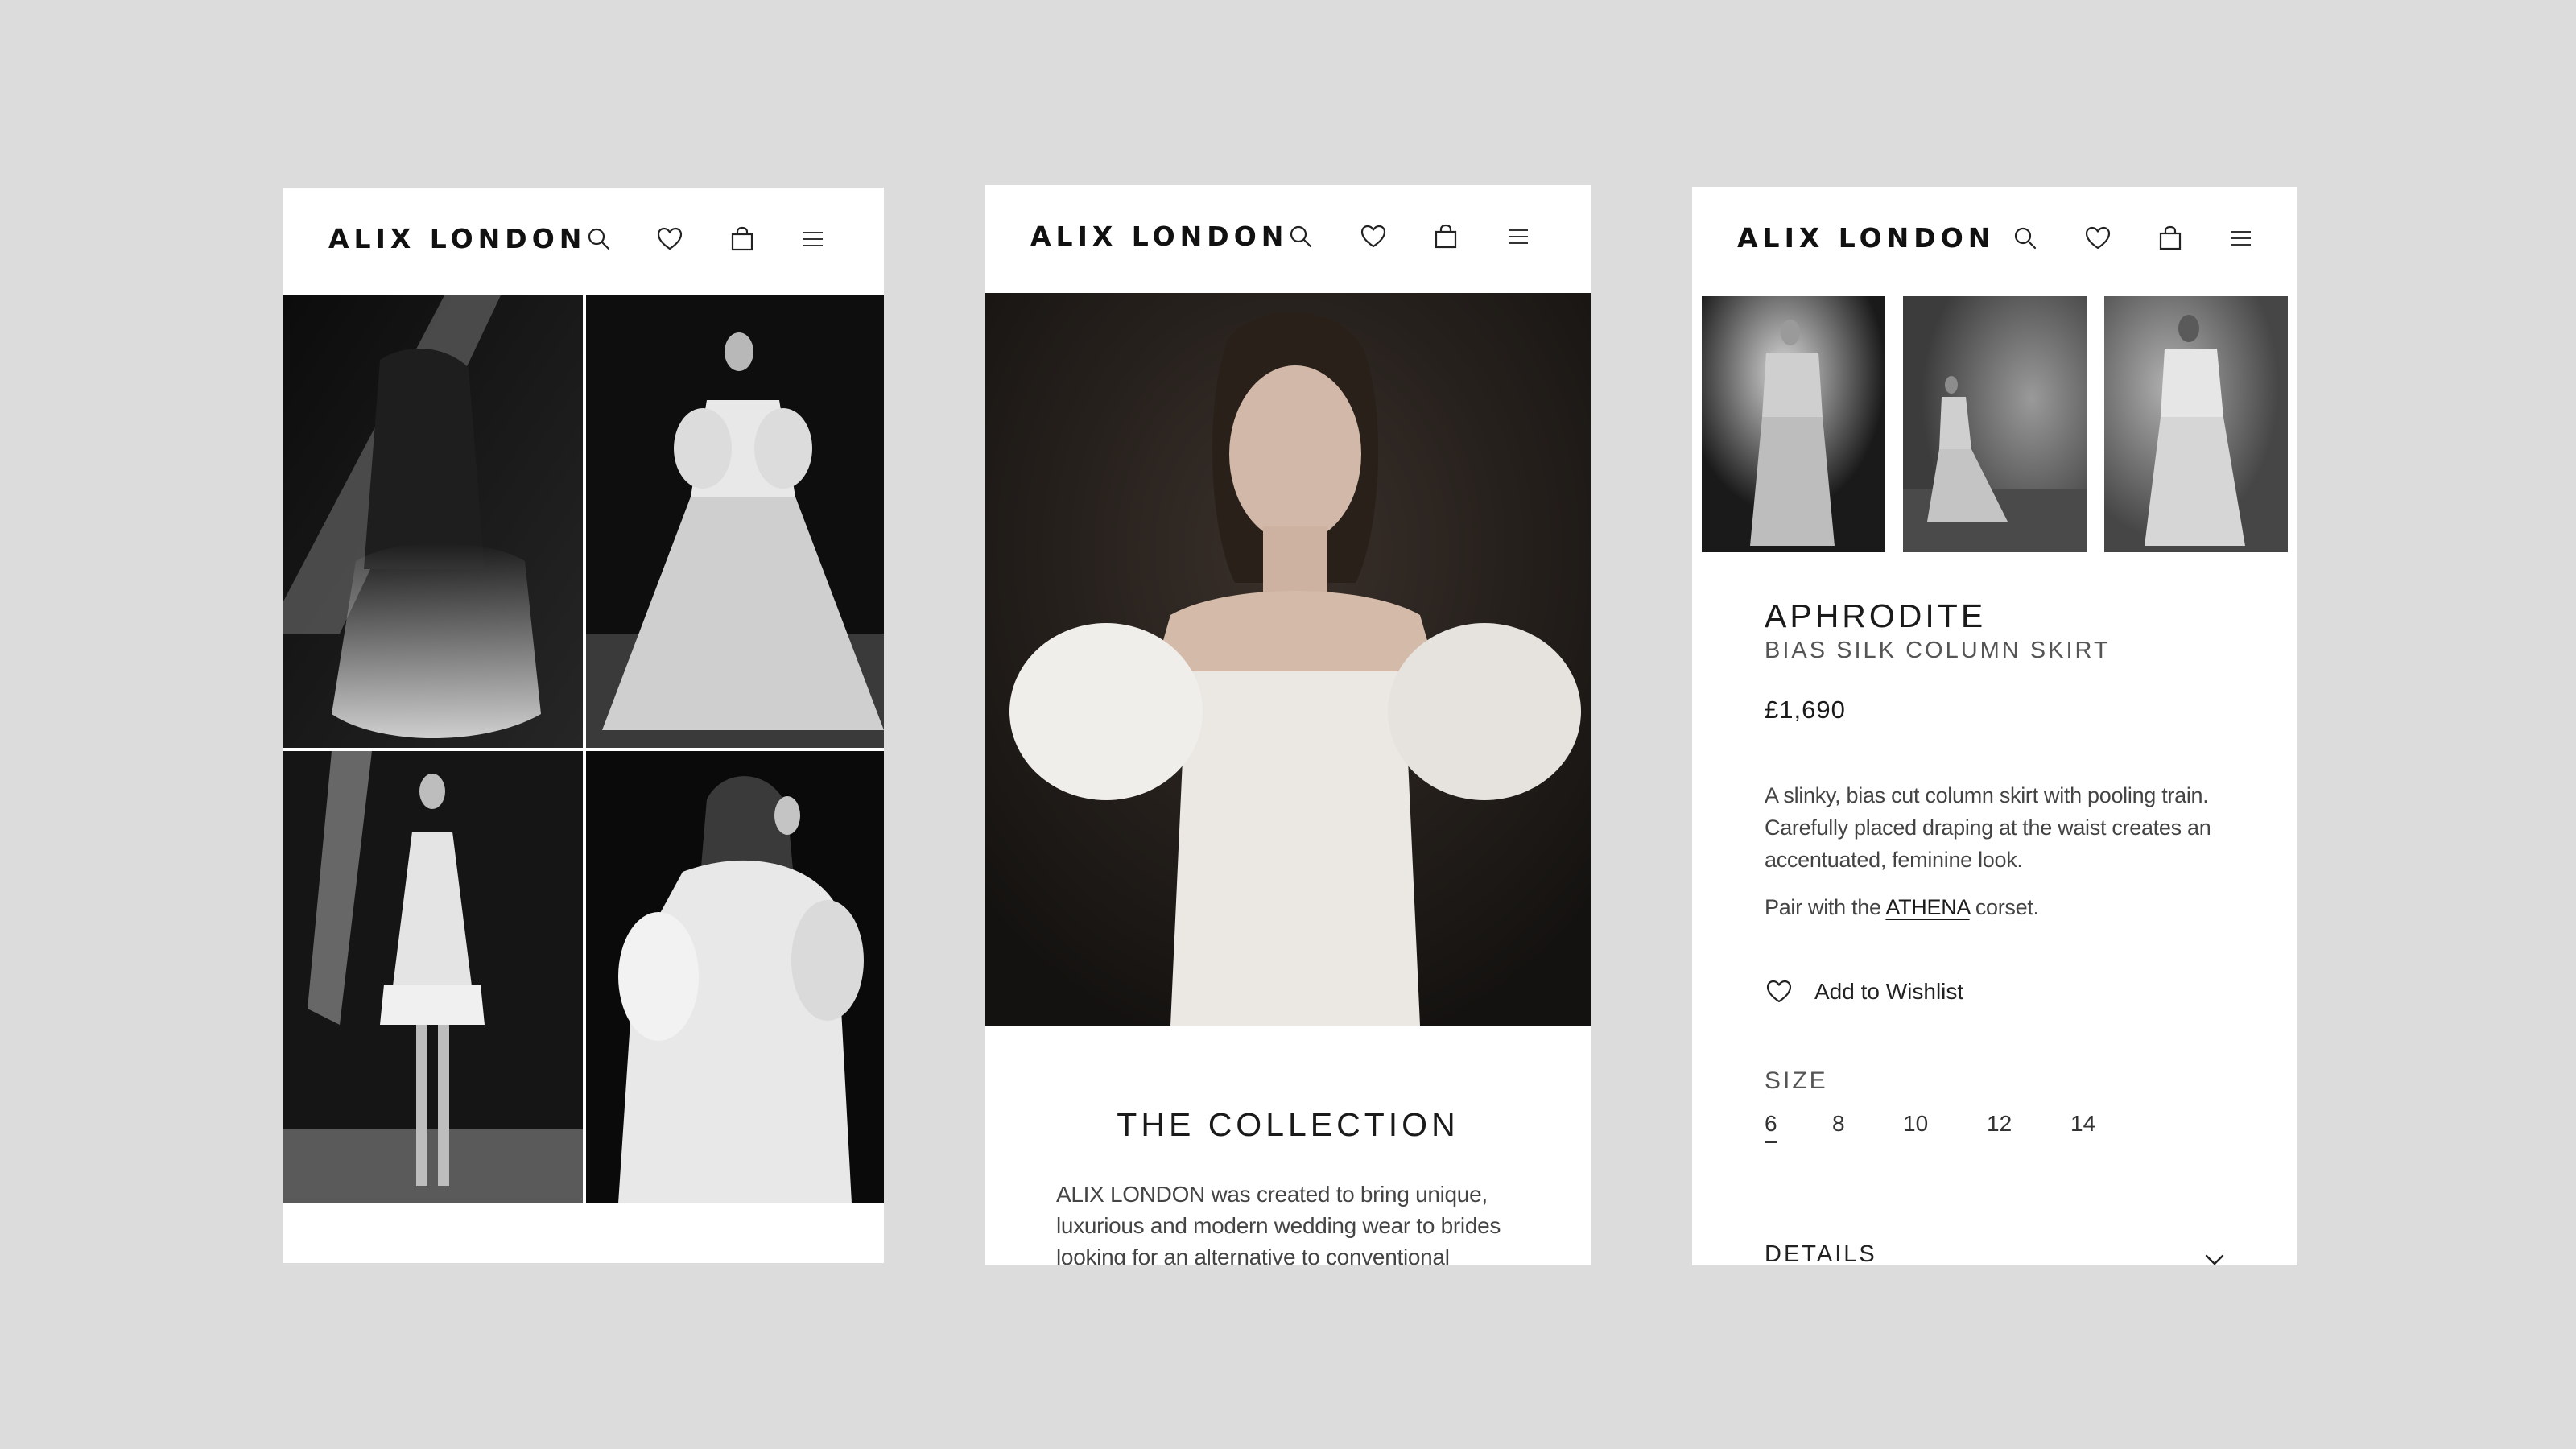 Image resolution: width=2576 pixels, height=1449 pixels. What do you see at coordinates (1288, 659) in the screenshot?
I see `hero-image-bride-puff-sleeves` at bounding box center [1288, 659].